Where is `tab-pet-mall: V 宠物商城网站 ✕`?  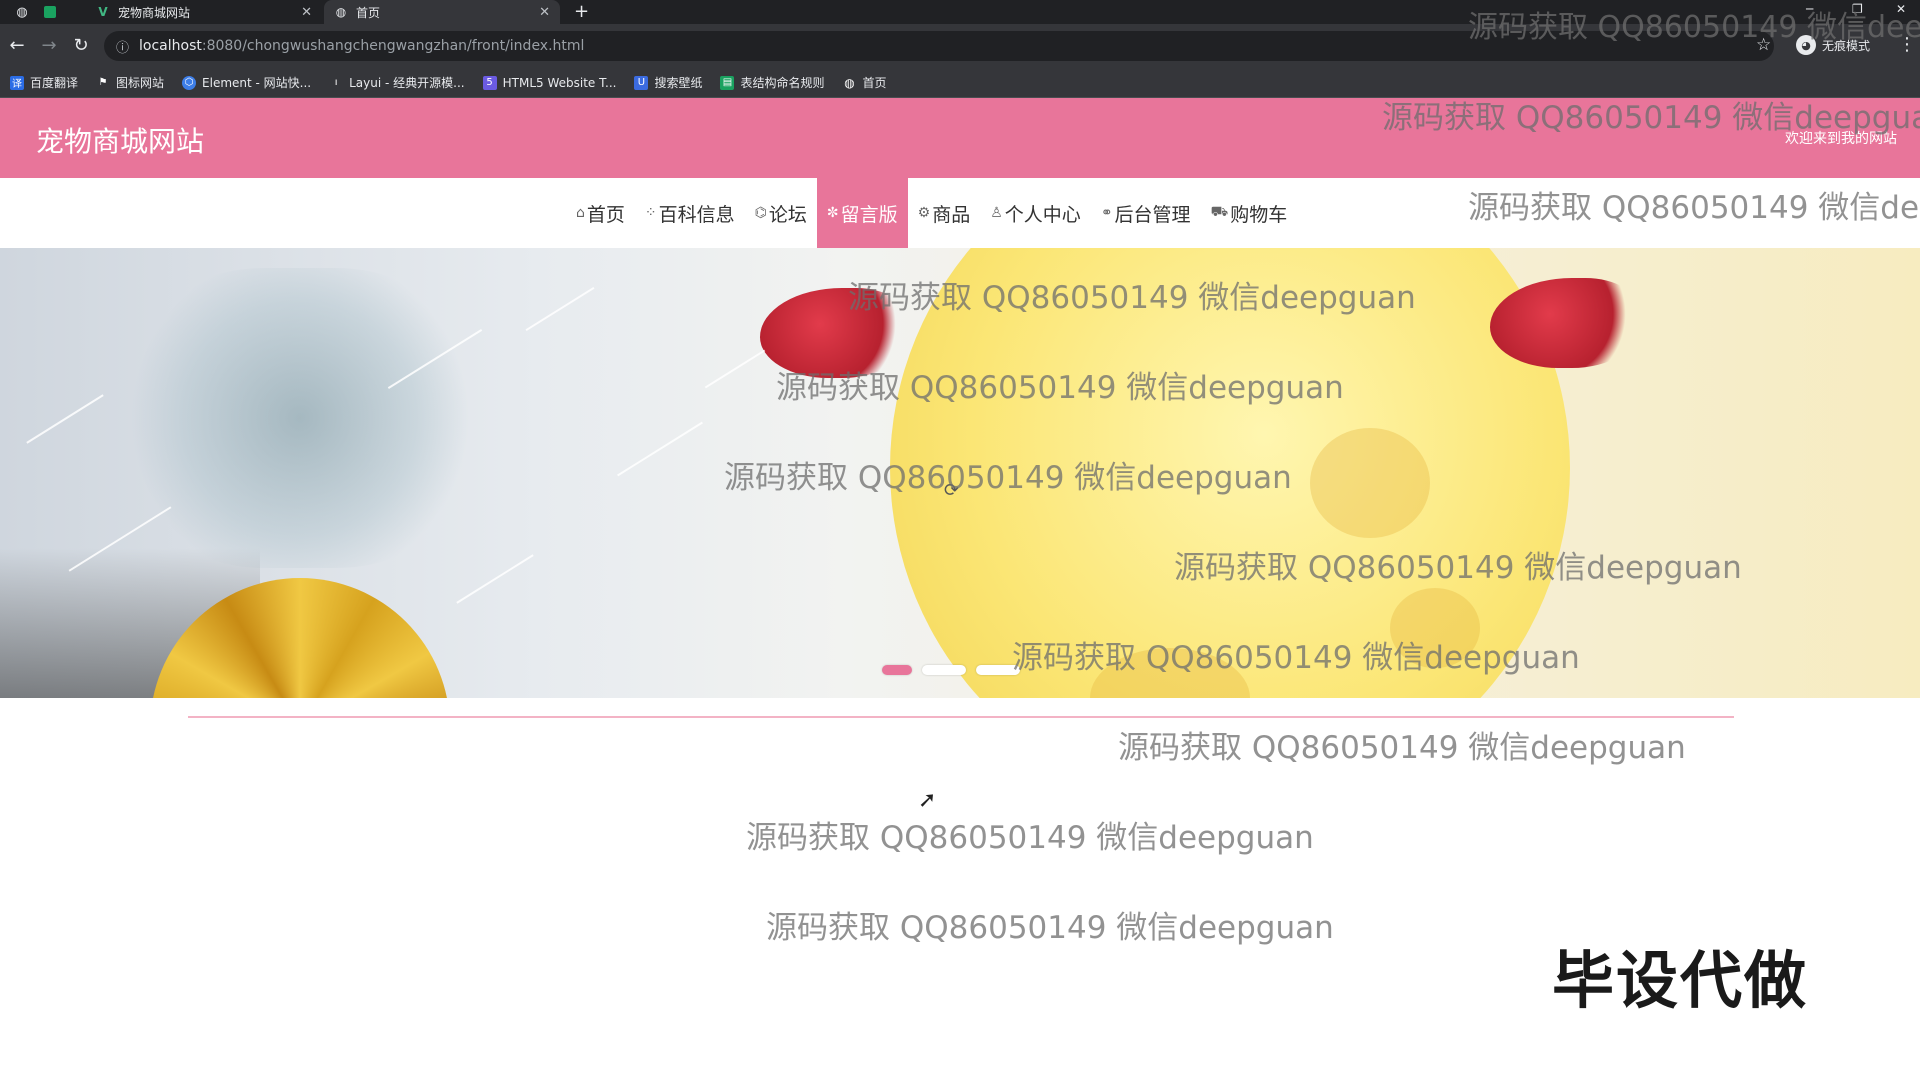
tab-pet-mall: V 宠物商城网站 ✕ is located at coordinates (204, 12).